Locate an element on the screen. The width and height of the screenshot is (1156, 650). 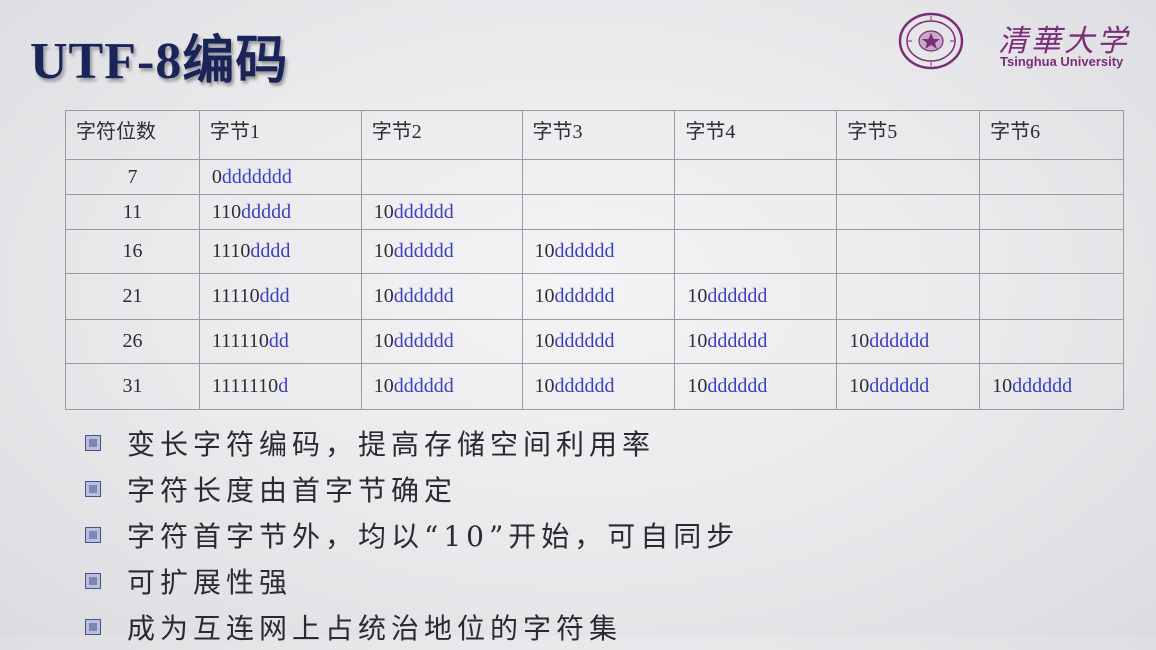
table-row: 7 0ddddddd is located at coordinates (594, 177).